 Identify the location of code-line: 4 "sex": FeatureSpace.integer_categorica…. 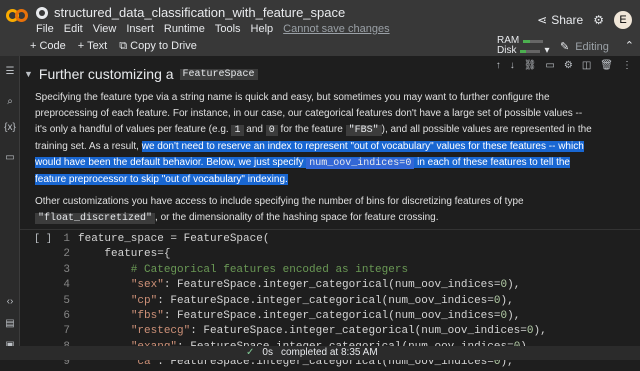
(298, 285).